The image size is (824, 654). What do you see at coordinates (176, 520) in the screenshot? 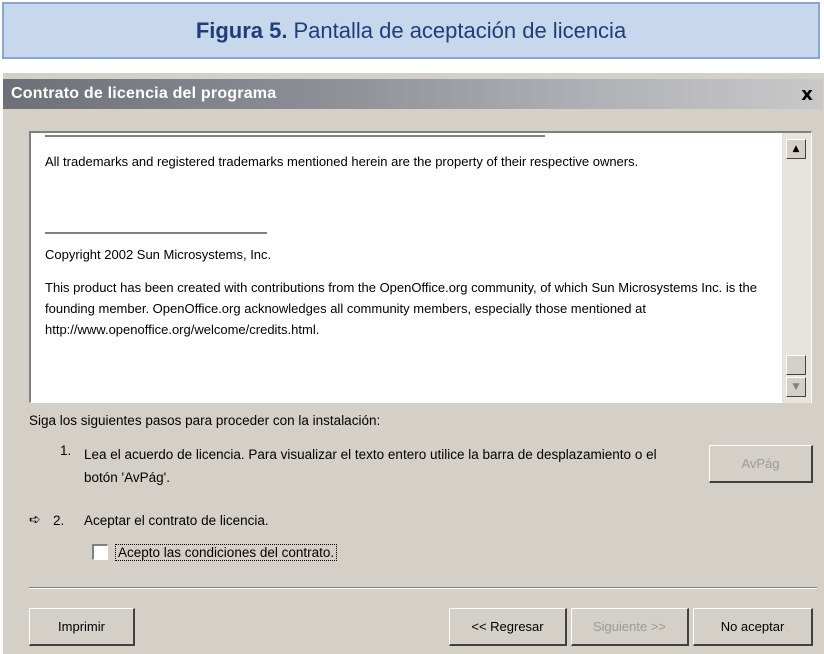
I see `step2-text: Aceptar el contrato de licencia.` at bounding box center [176, 520].